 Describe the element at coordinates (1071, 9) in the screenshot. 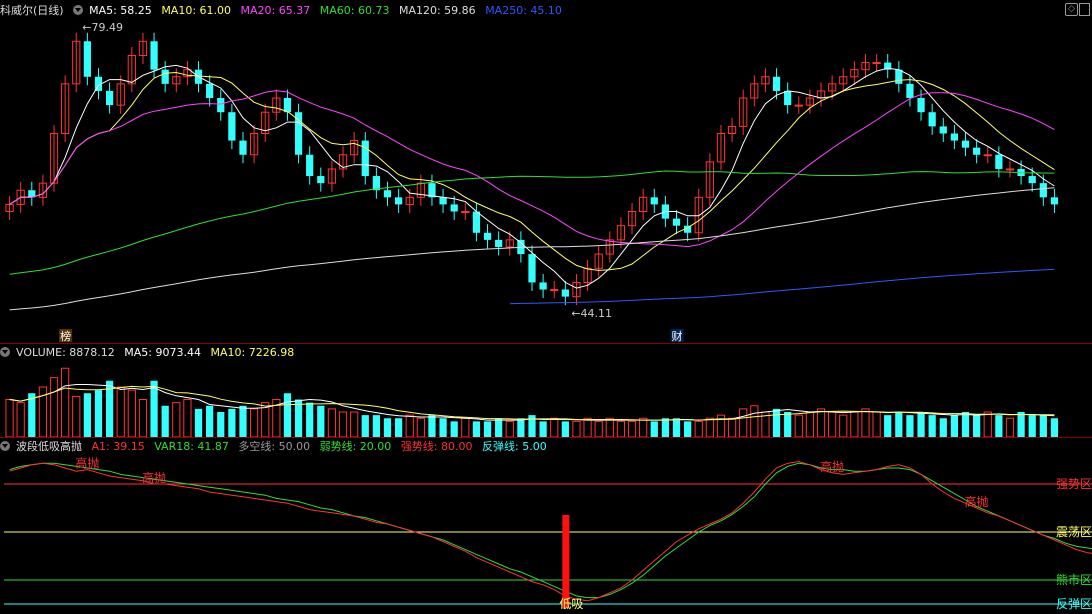

I see `expand-icon: ◇` at that location.